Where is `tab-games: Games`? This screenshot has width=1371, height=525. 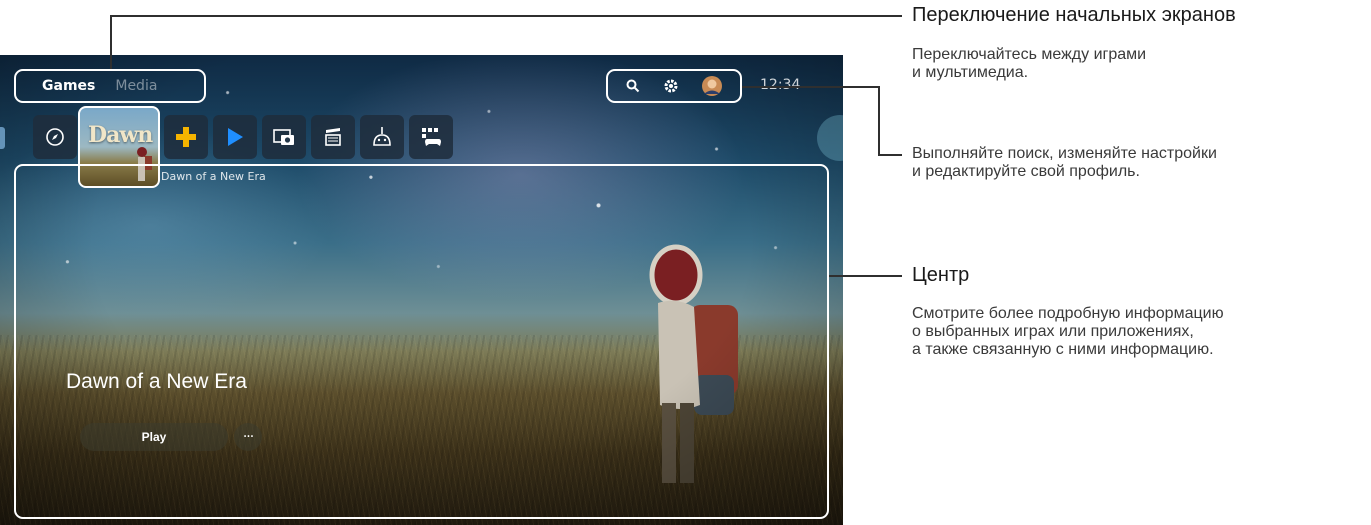 tab-games: Games is located at coordinates (68, 86).